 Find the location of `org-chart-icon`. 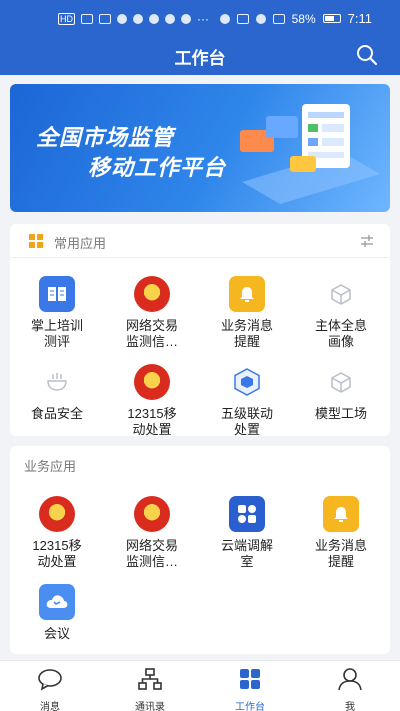

org-chart-icon is located at coordinates (150, 679).